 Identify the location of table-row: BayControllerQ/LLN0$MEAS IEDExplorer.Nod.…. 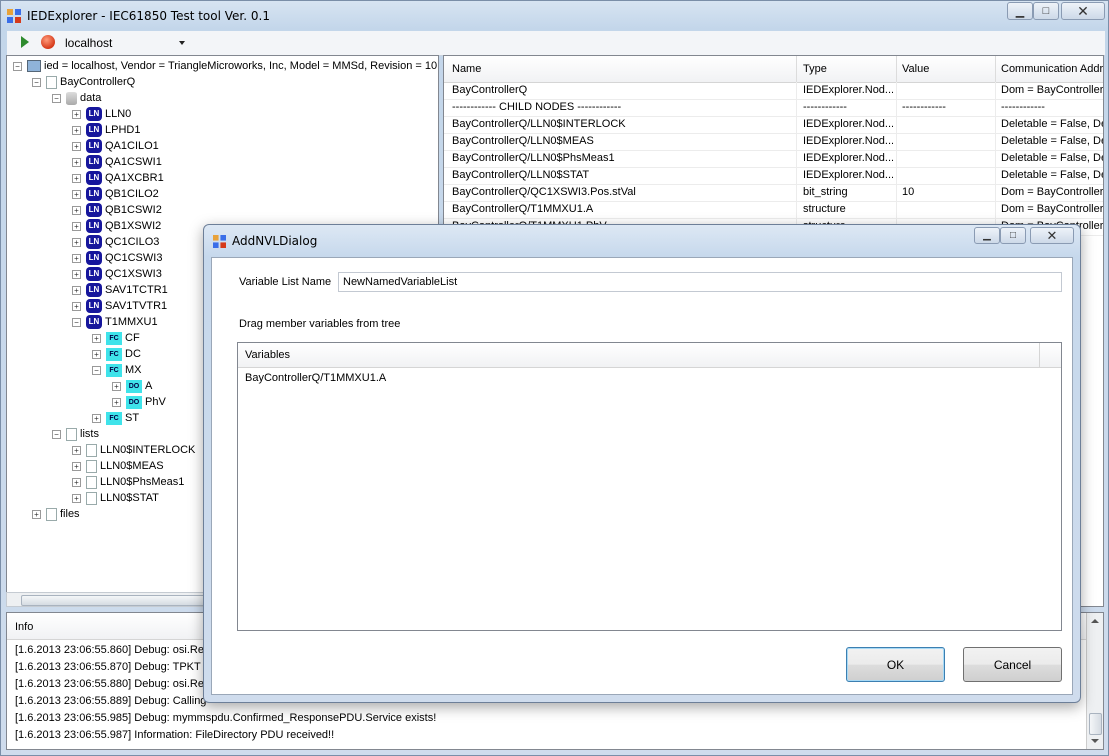
(773, 142).